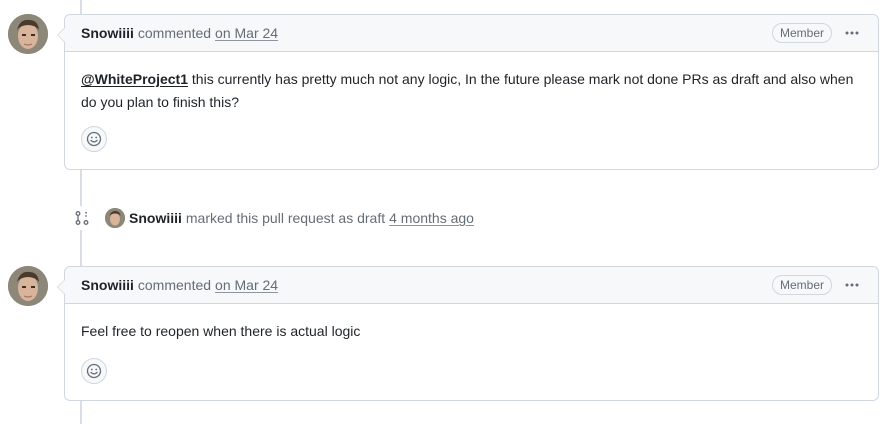 The image size is (891, 424). What do you see at coordinates (431, 218) in the screenshot?
I see `event-time-link: 4 months ago` at bounding box center [431, 218].